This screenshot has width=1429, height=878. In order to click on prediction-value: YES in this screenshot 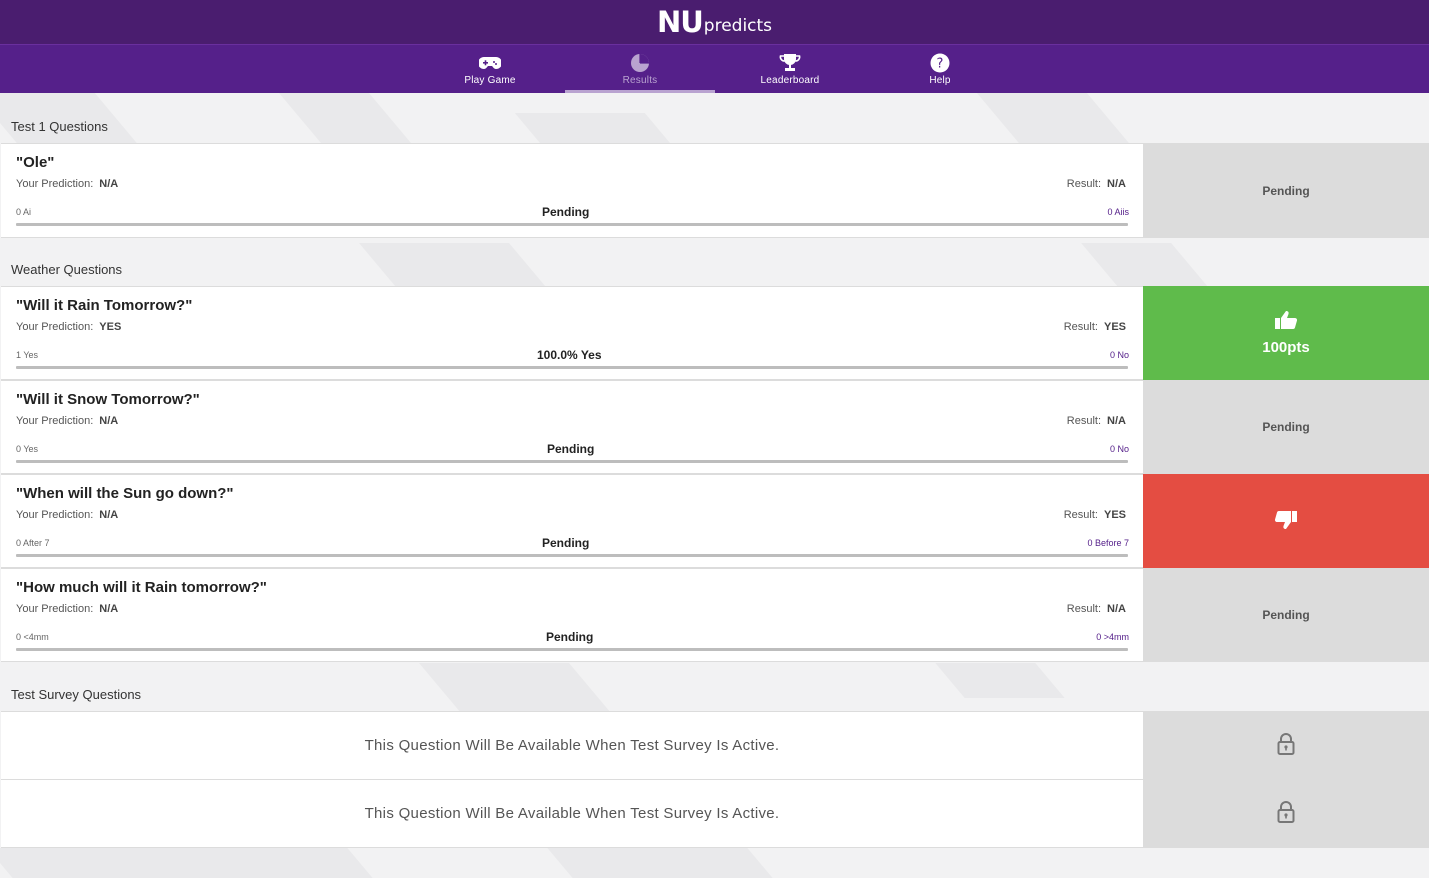, I will do `click(110, 327)`.